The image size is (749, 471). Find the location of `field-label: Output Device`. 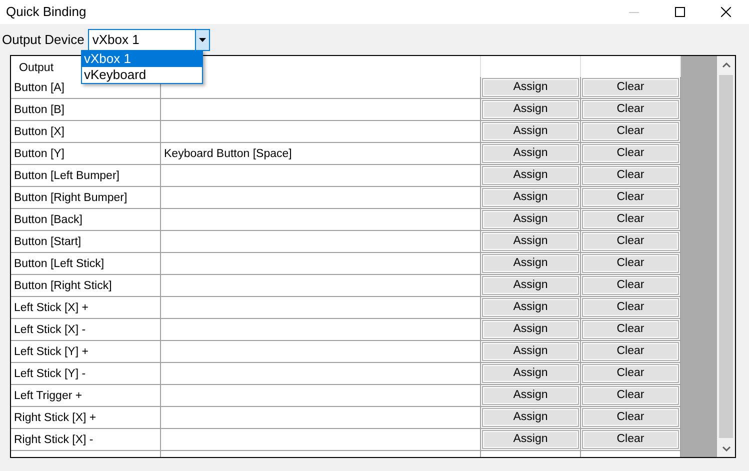

field-label: Output Device is located at coordinates (43, 39).